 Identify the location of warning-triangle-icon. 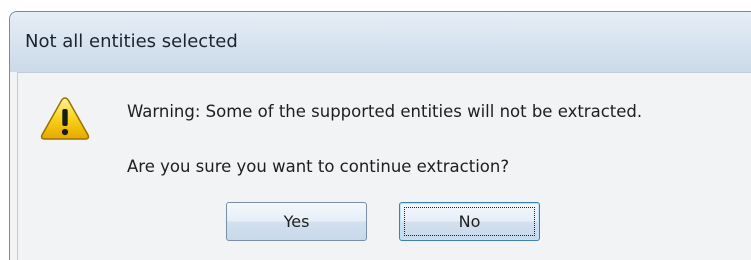
(65, 118).